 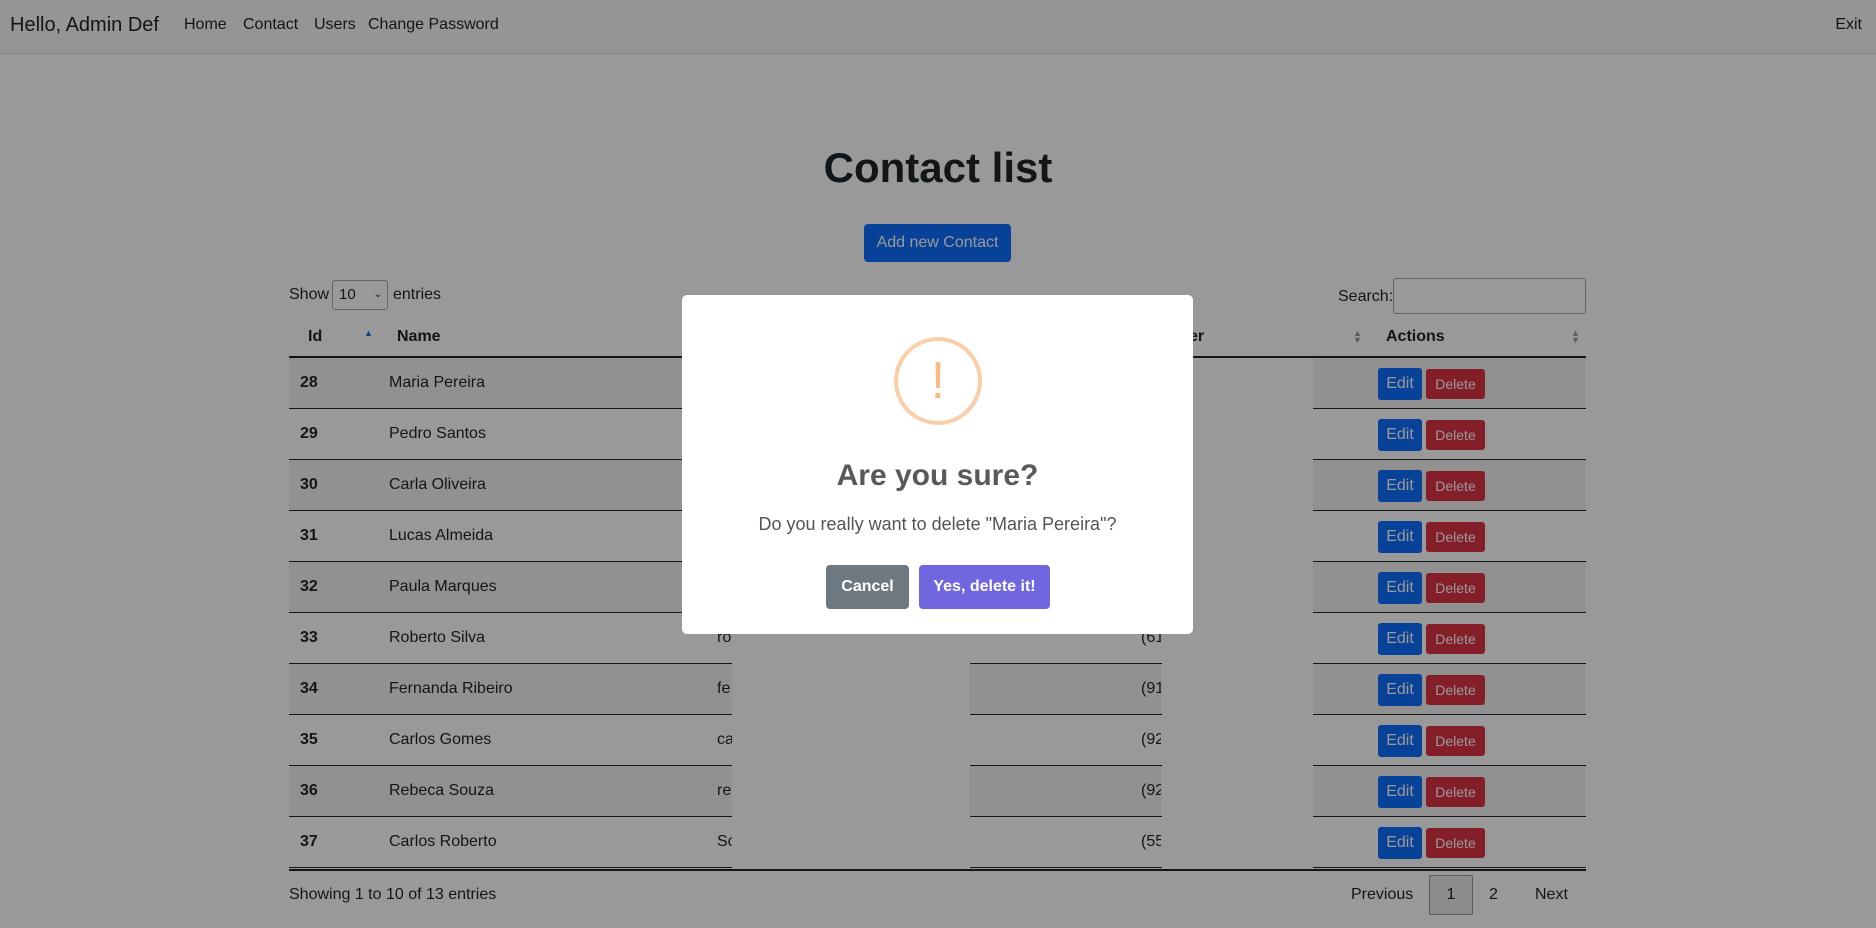 What do you see at coordinates (937, 475) in the screenshot?
I see `dialog-title: Are you sure?` at bounding box center [937, 475].